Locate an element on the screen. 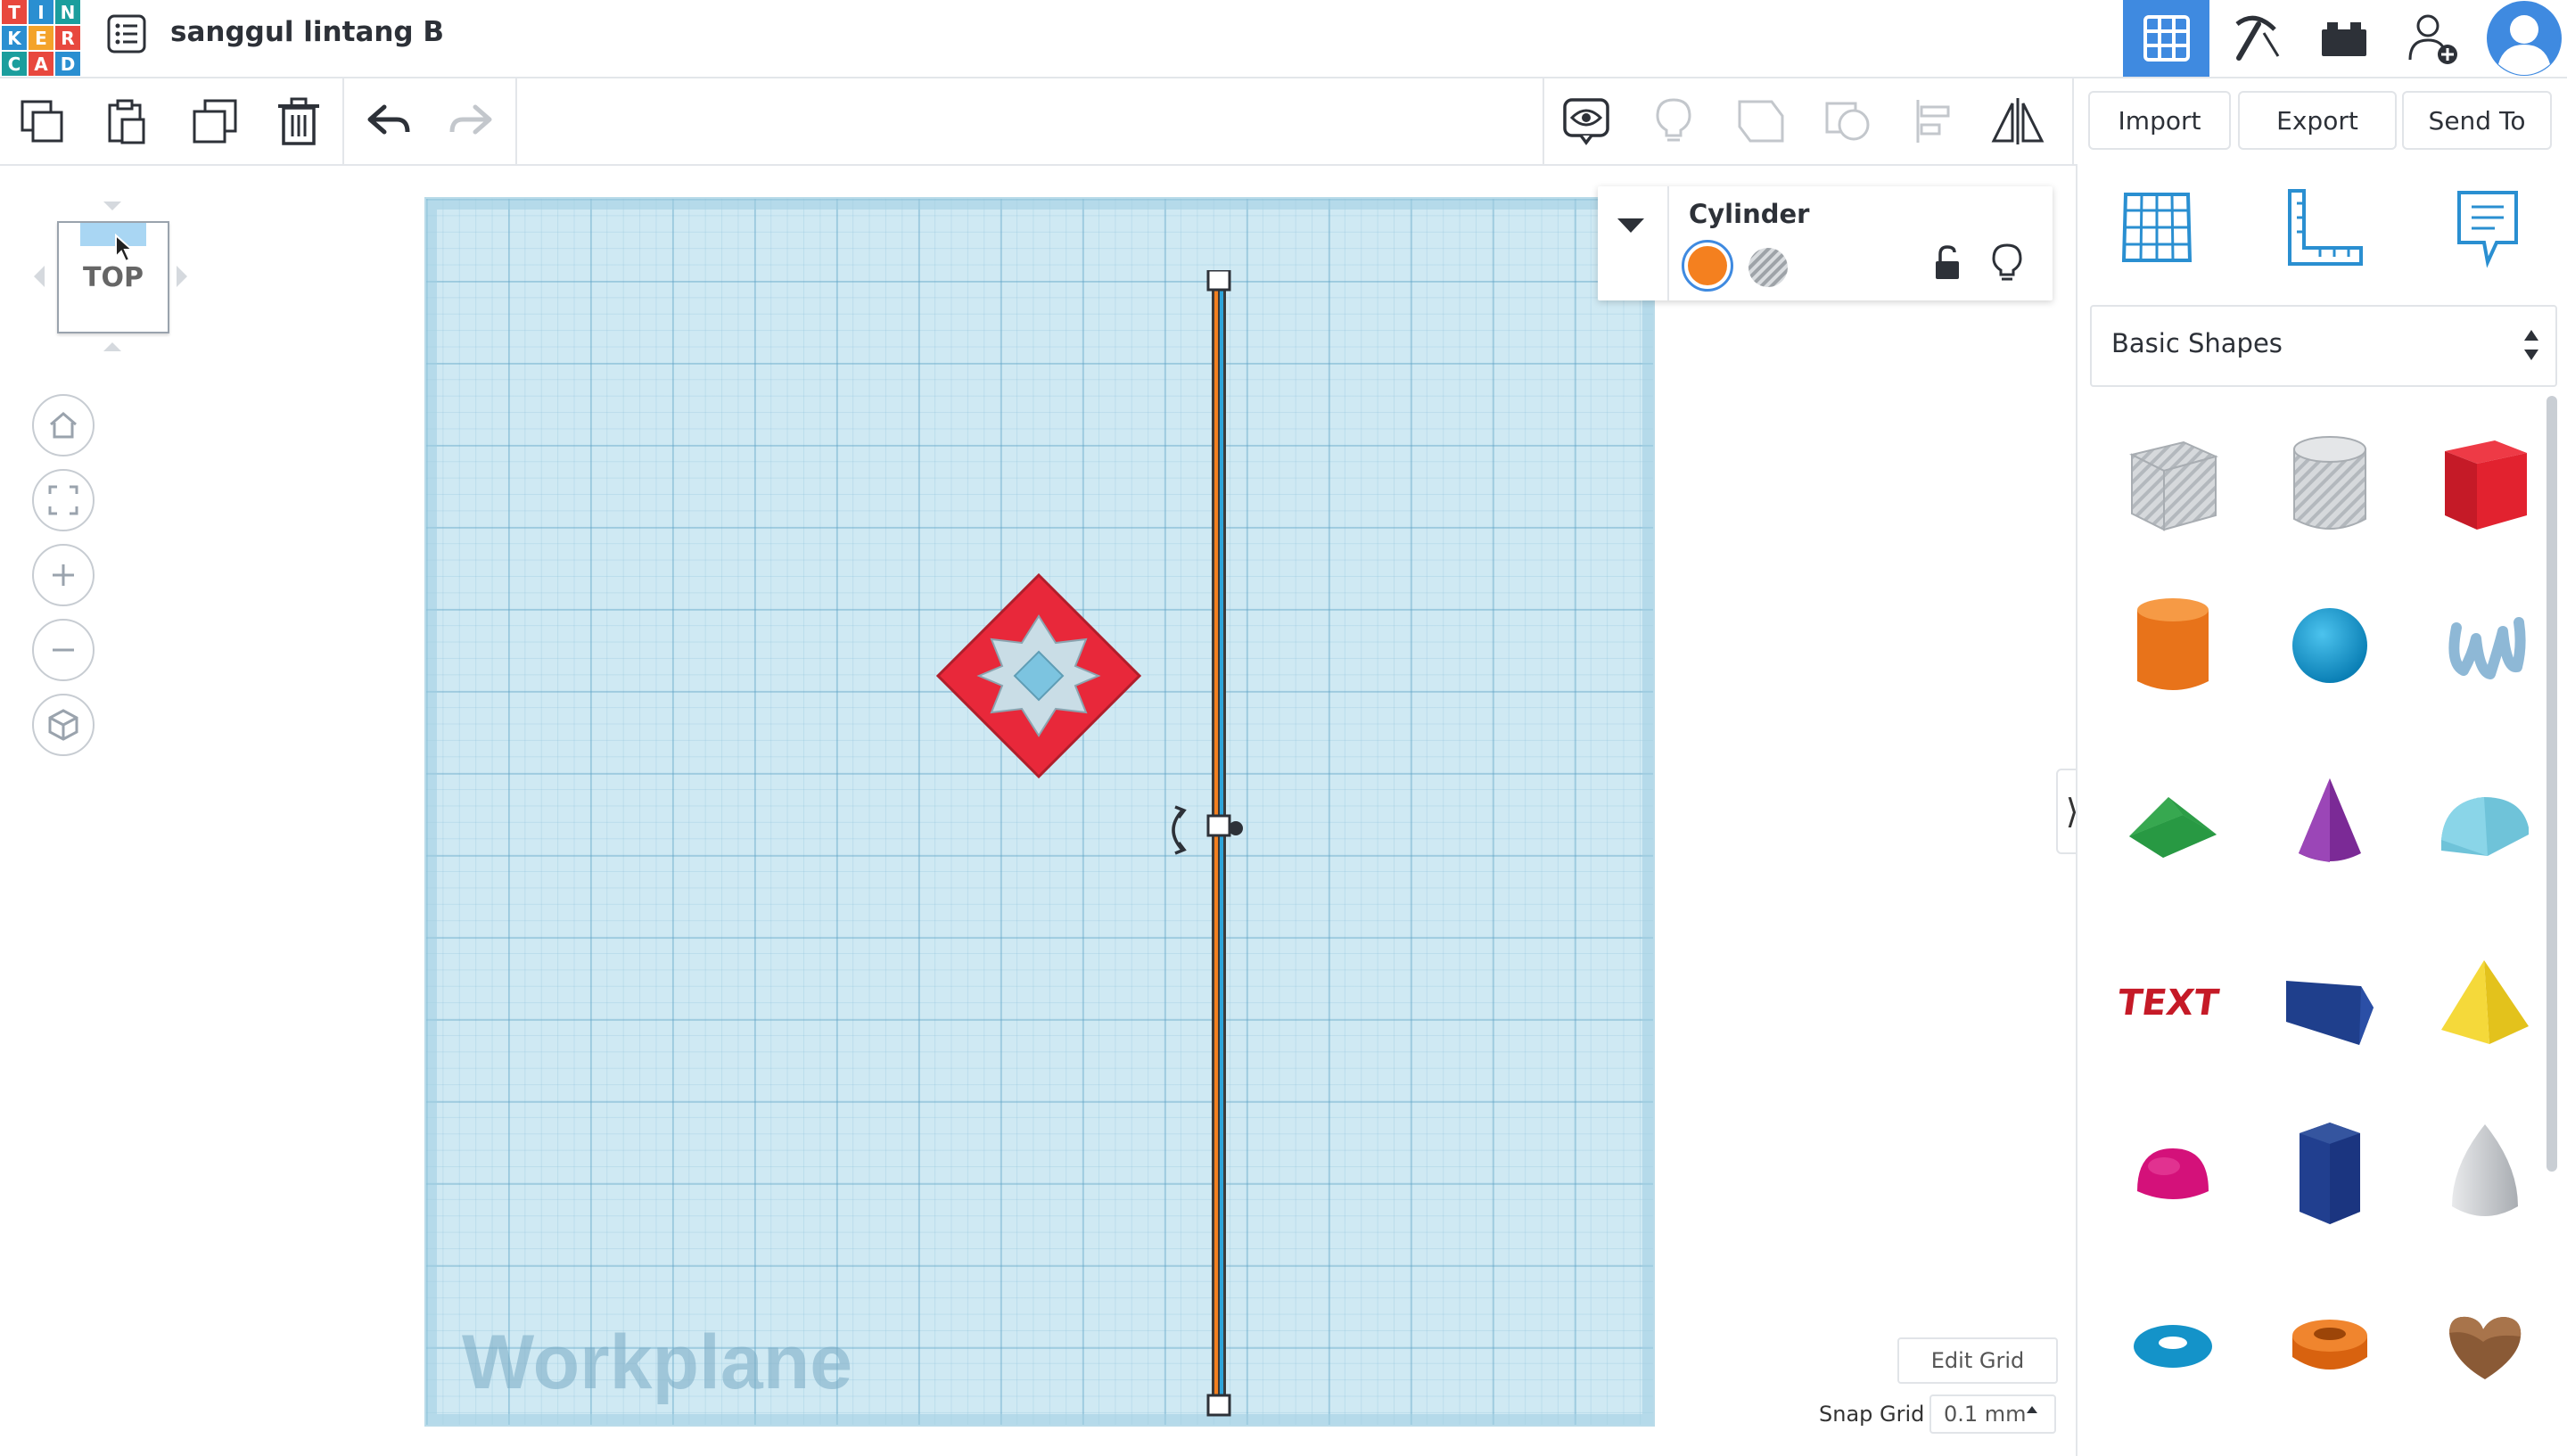 The image size is (2567, 1456). paste-icon is located at coordinates (126, 121).